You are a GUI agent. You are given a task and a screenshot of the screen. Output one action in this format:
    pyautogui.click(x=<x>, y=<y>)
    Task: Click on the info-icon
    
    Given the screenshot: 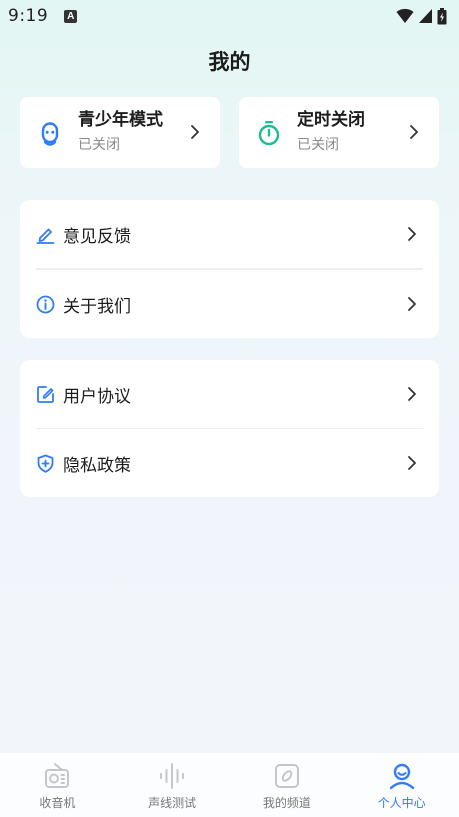 What is the action you would take?
    pyautogui.click(x=45, y=304)
    